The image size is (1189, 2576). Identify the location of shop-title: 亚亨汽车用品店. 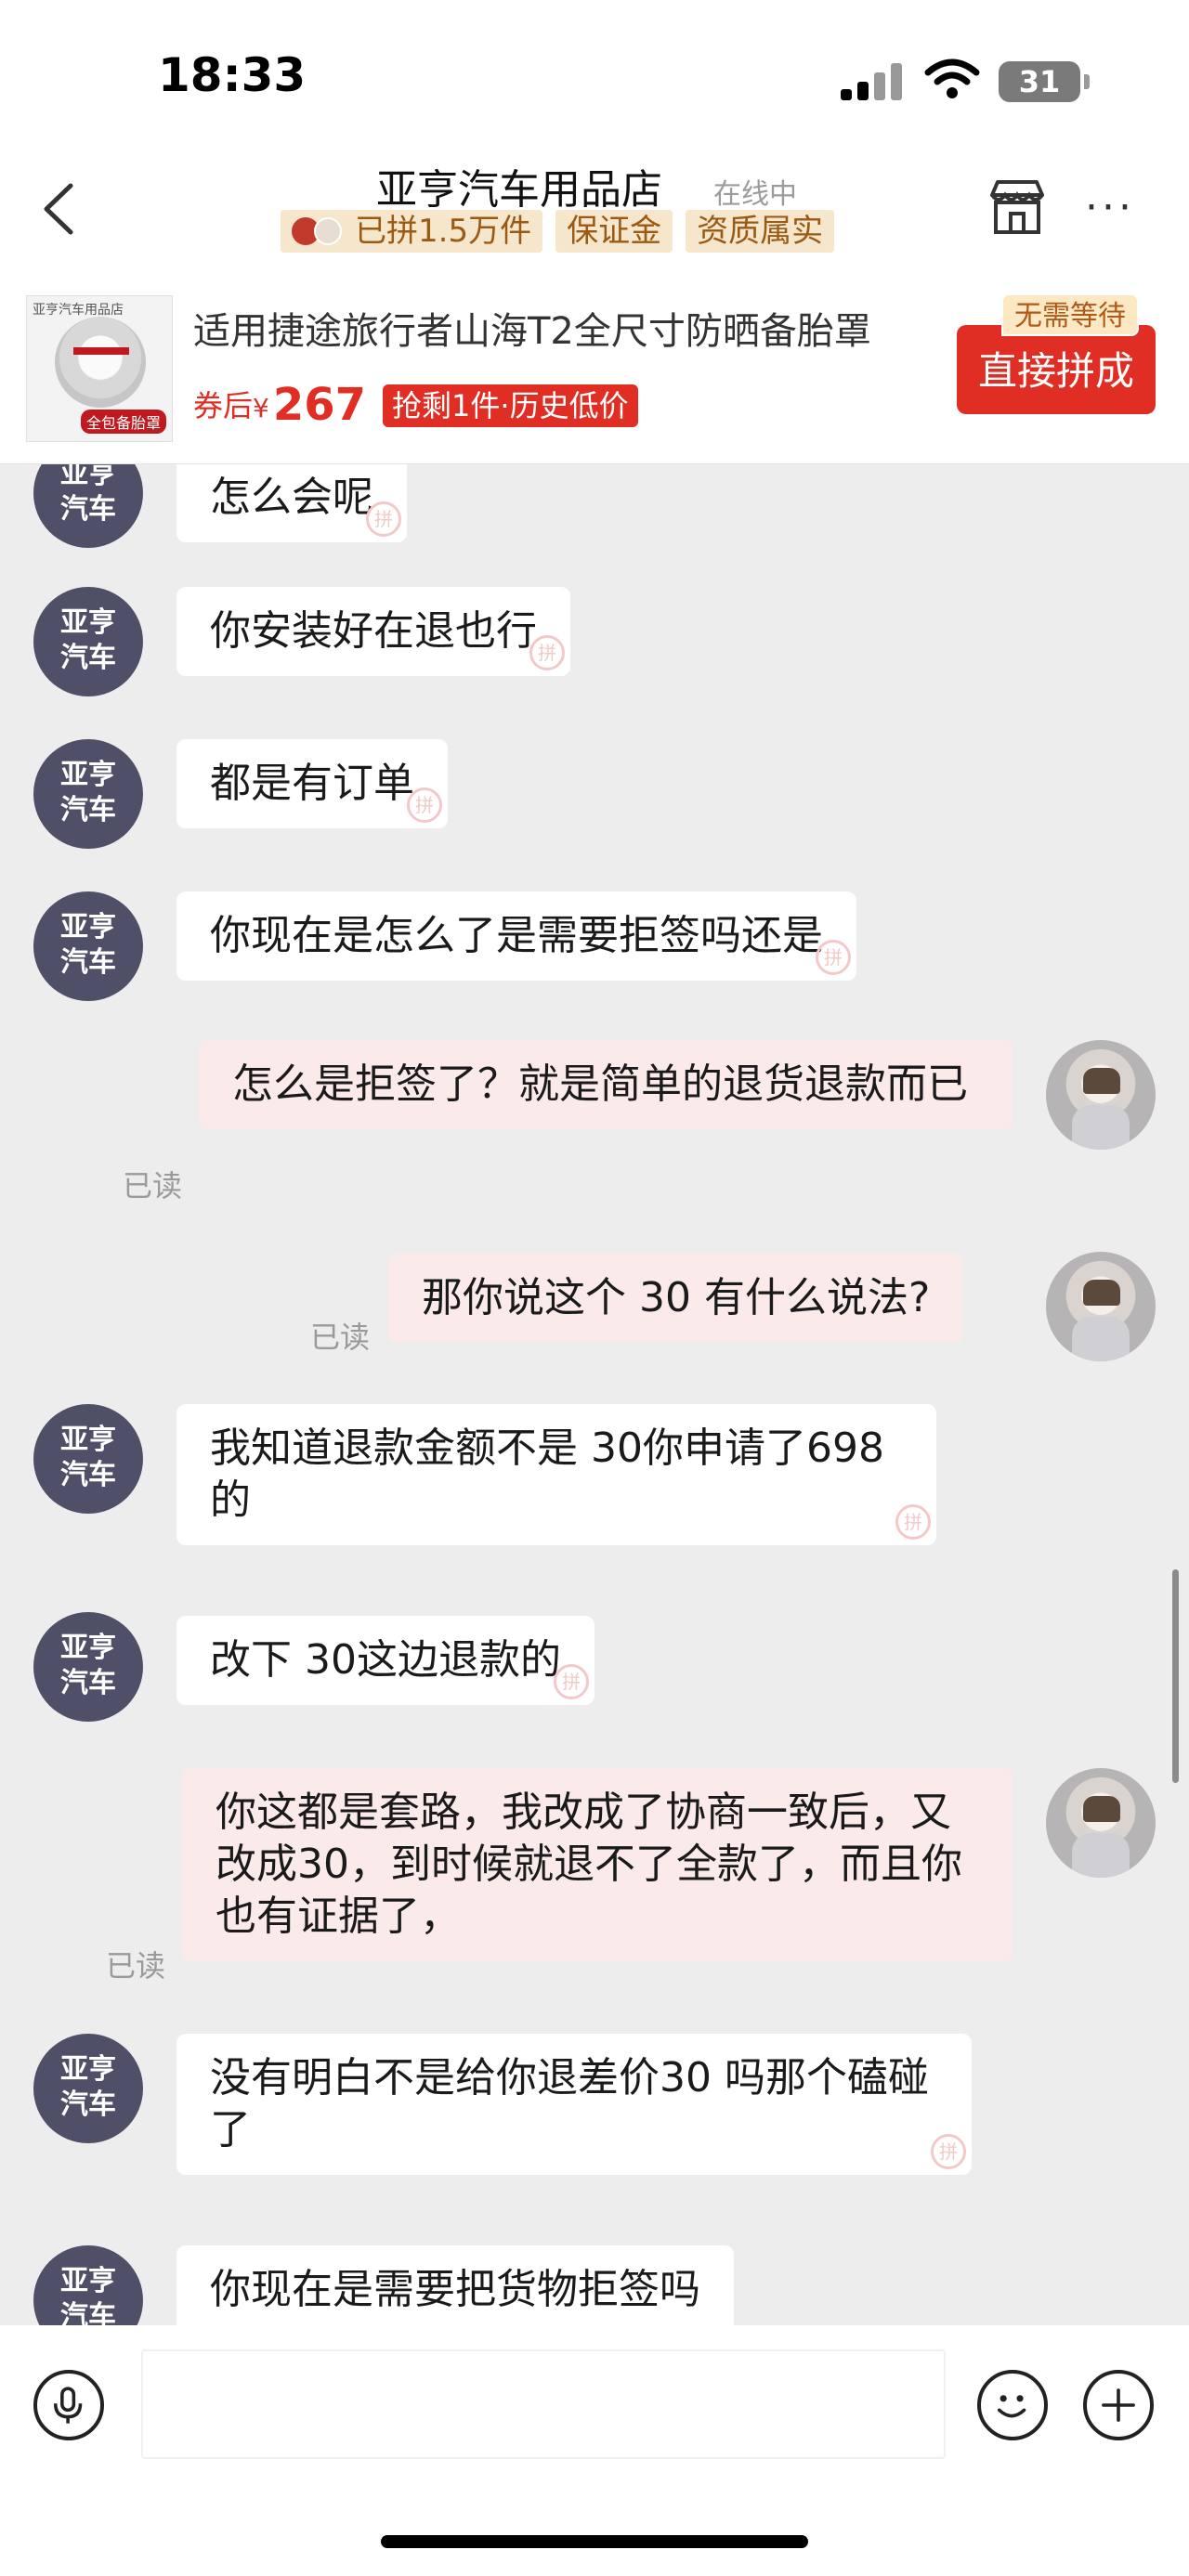
(519, 185).